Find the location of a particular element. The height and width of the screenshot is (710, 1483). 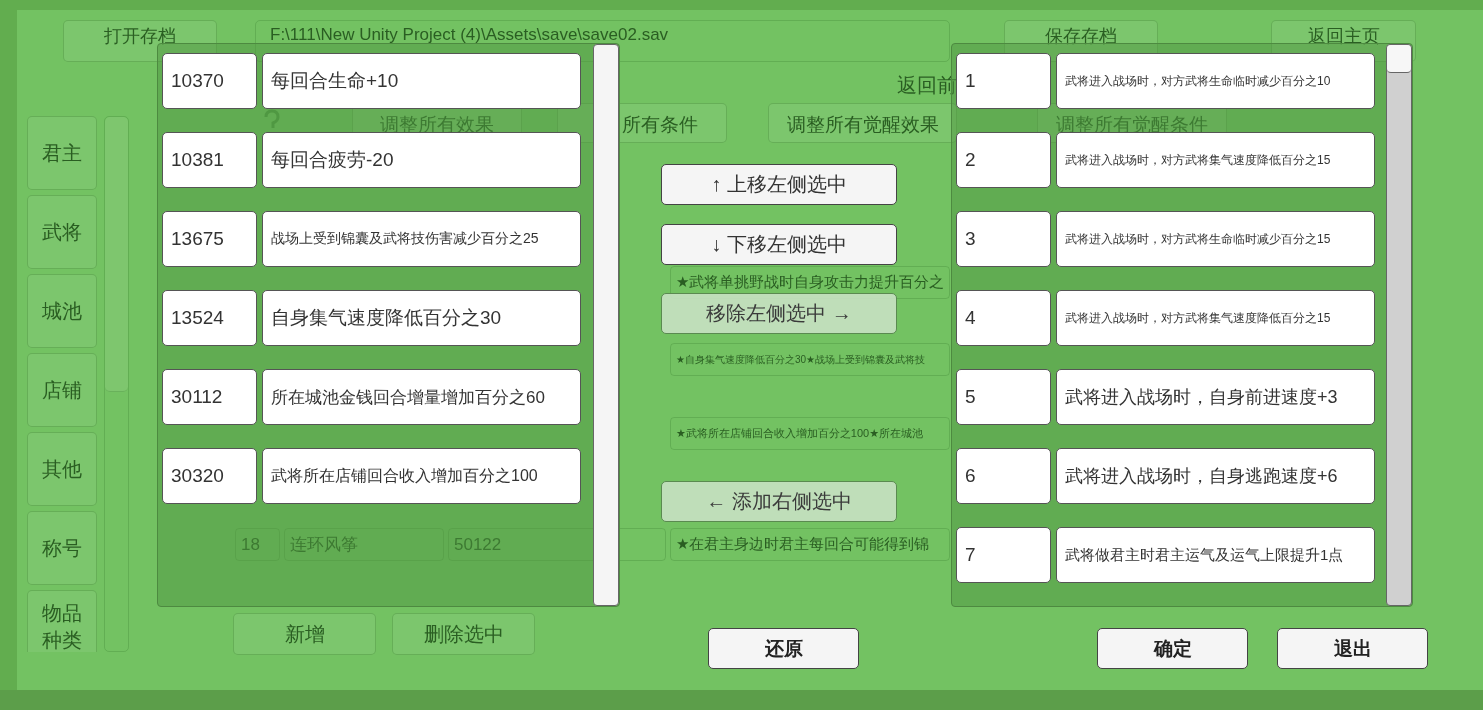

sidebar-item: 物品种类 is located at coordinates (62, 621).